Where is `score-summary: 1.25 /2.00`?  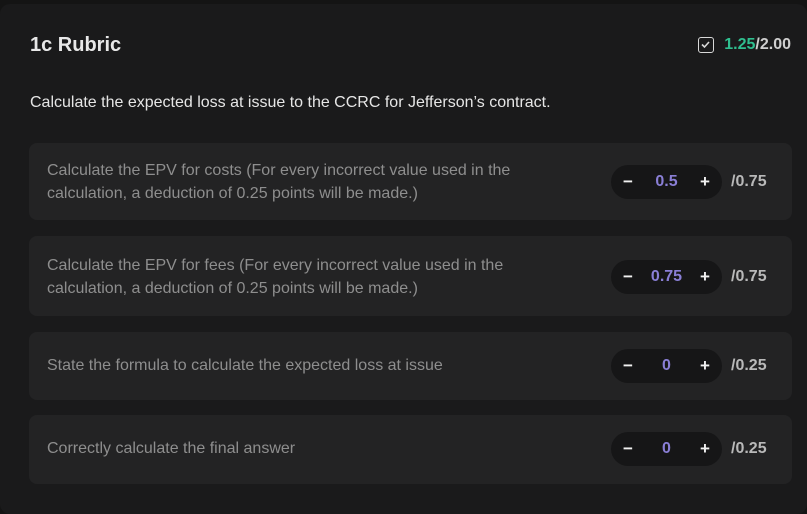 score-summary: 1.25 /2.00 is located at coordinates (744, 45).